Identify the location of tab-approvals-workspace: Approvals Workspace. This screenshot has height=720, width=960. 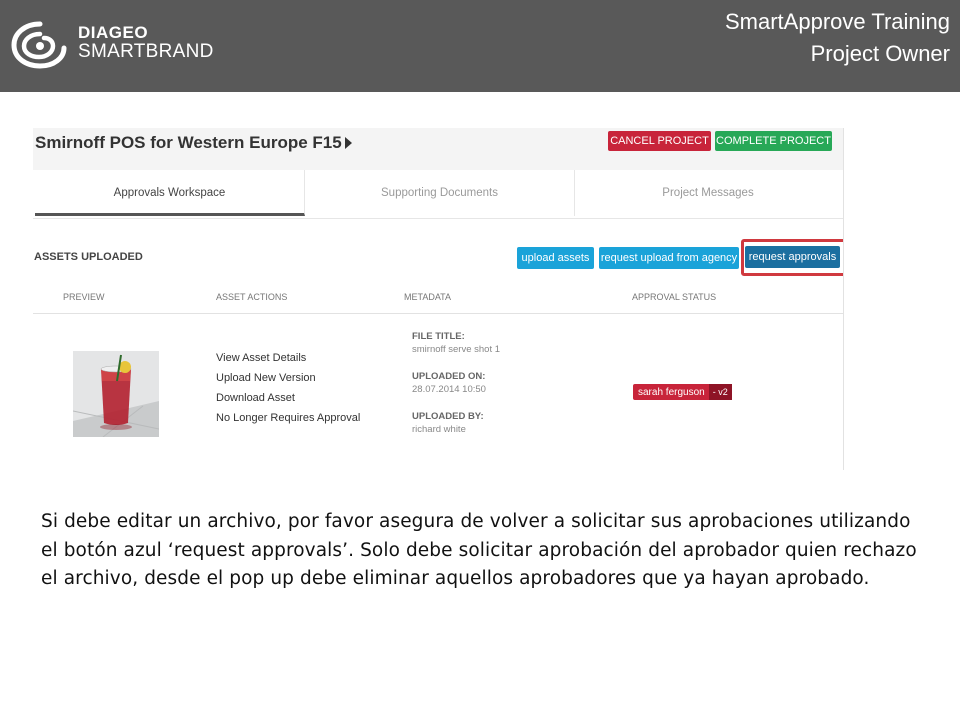
(170, 193).